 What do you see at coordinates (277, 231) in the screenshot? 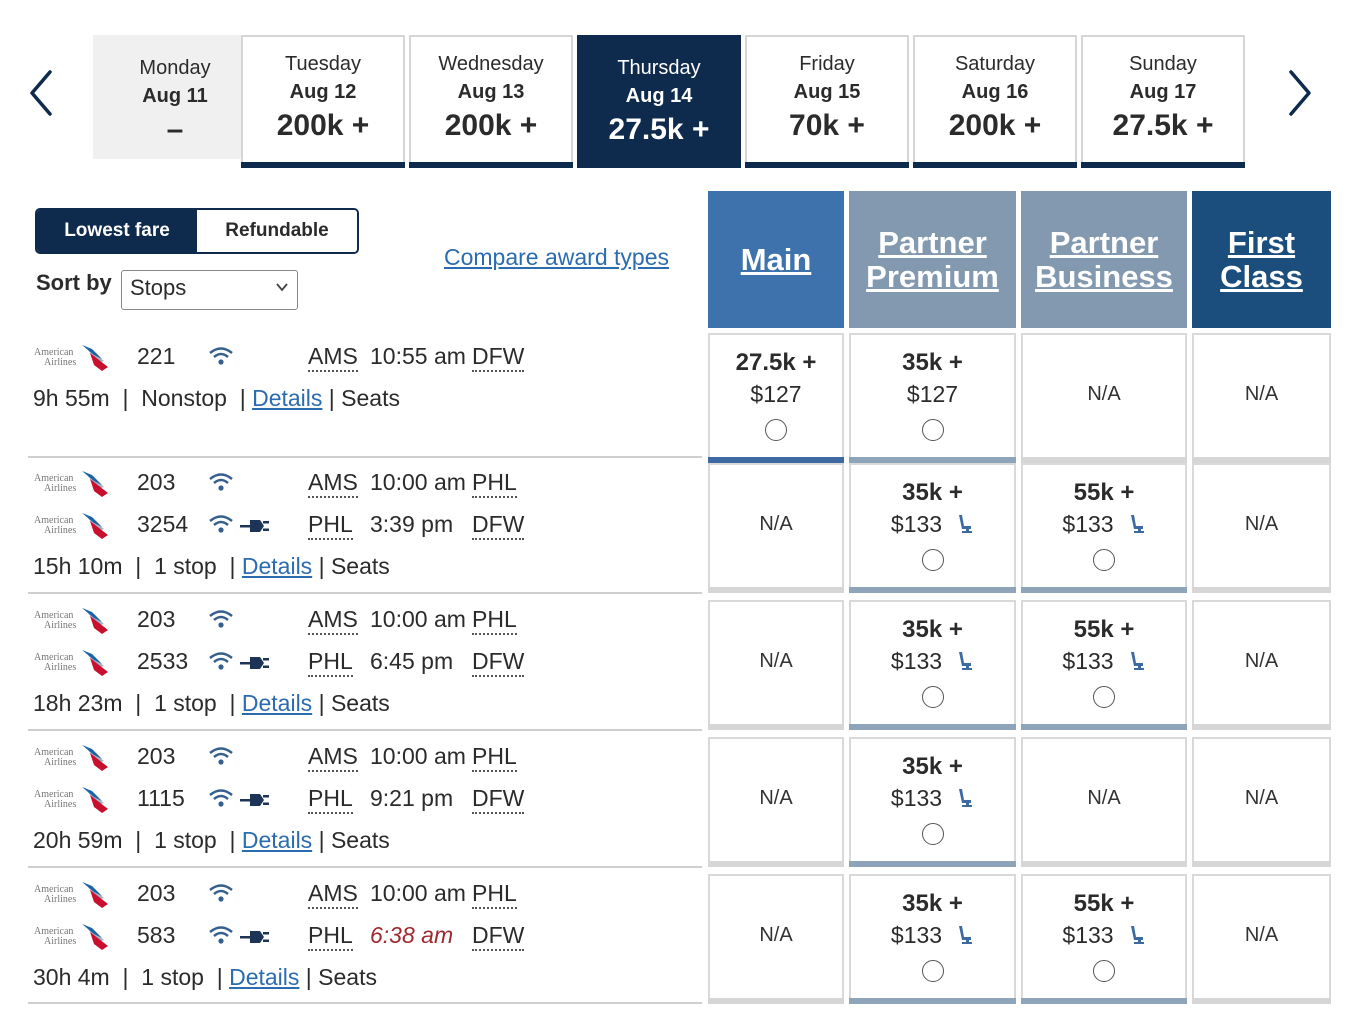
I see `refundable-option: Refundable` at bounding box center [277, 231].